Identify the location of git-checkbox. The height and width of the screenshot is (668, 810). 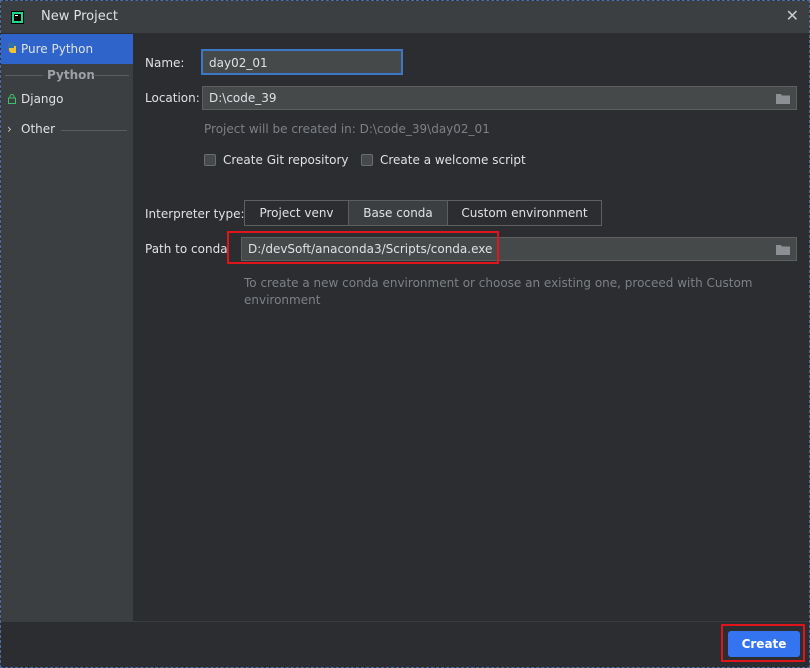
(210, 160).